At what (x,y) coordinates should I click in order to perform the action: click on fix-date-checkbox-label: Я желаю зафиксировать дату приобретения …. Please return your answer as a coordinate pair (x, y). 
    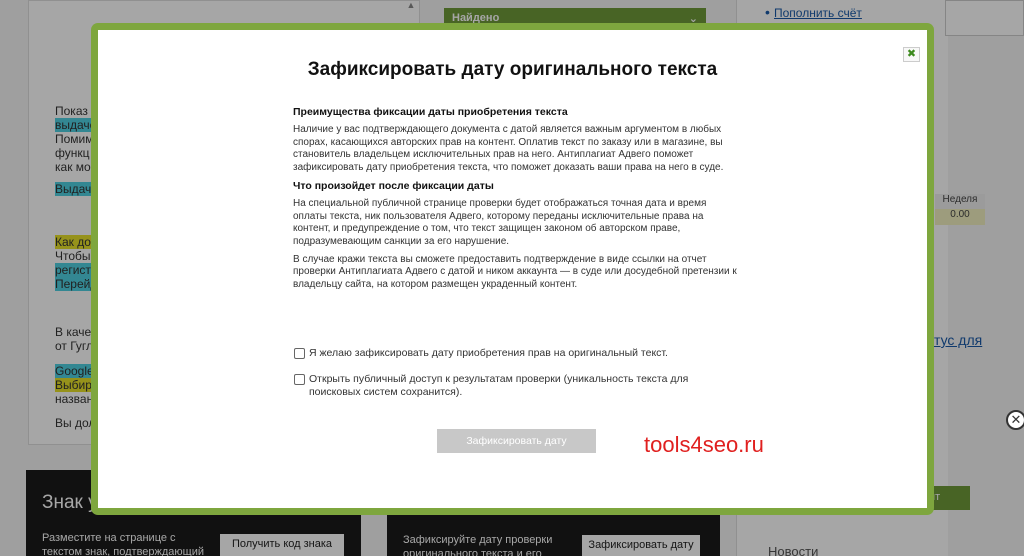
    Looking at the image, I should click on (488, 353).